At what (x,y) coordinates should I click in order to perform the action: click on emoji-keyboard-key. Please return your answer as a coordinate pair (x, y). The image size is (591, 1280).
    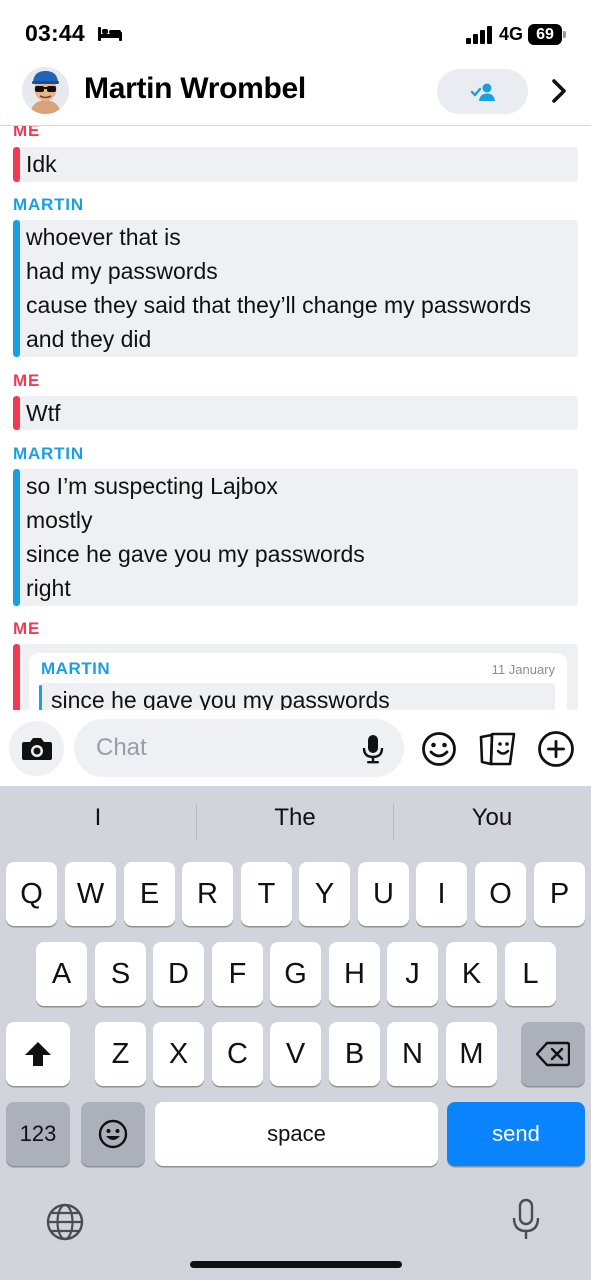
    Looking at the image, I should click on (113, 1134).